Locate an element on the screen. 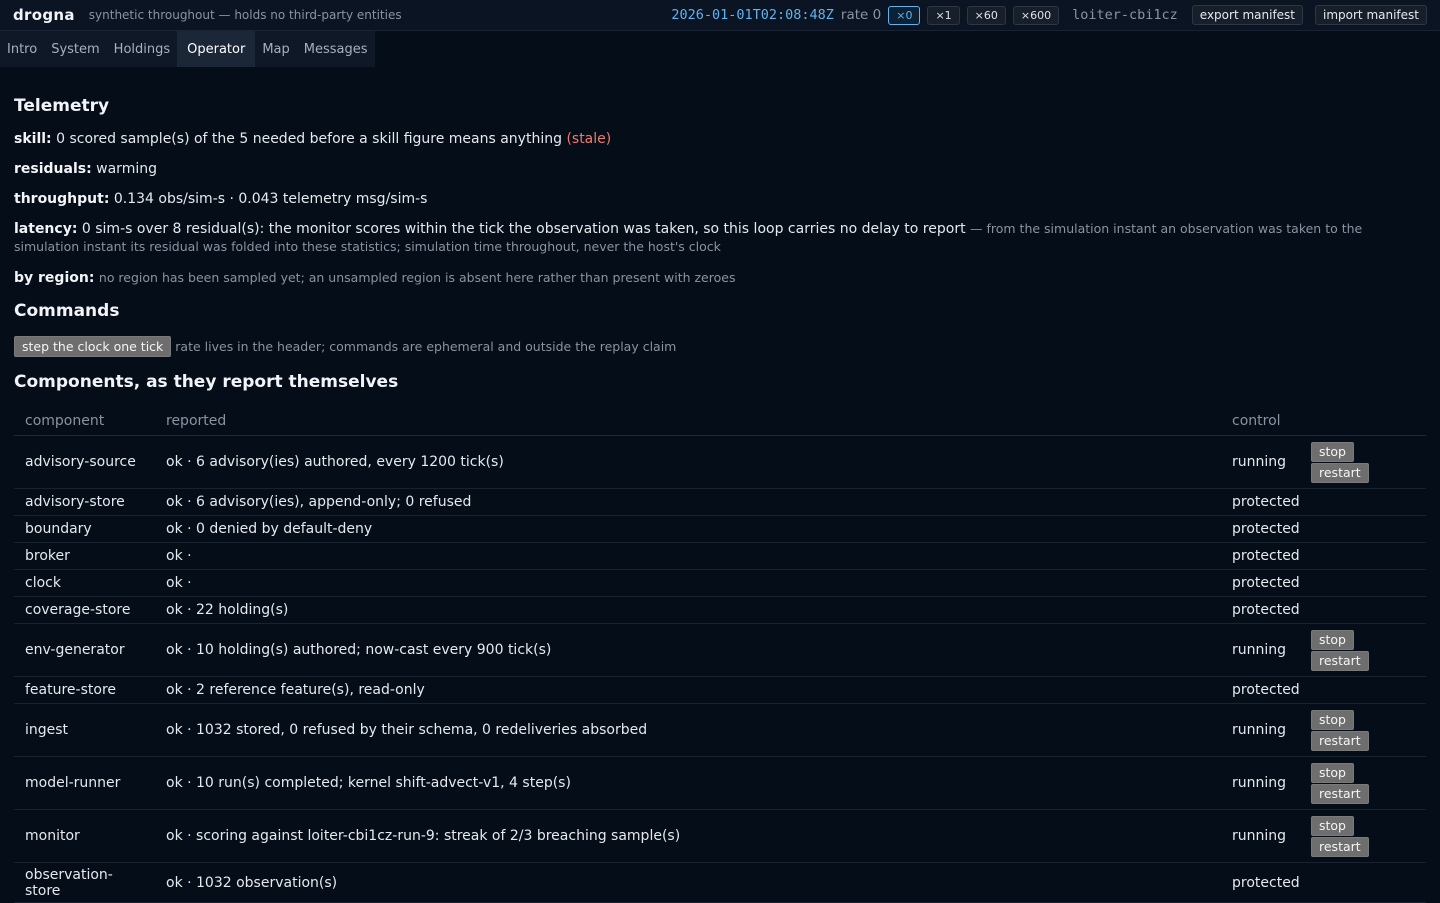 Image resolution: width=1440 pixels, height=903 pixels. tab-holdings: Holdings is located at coordinates (142, 49).